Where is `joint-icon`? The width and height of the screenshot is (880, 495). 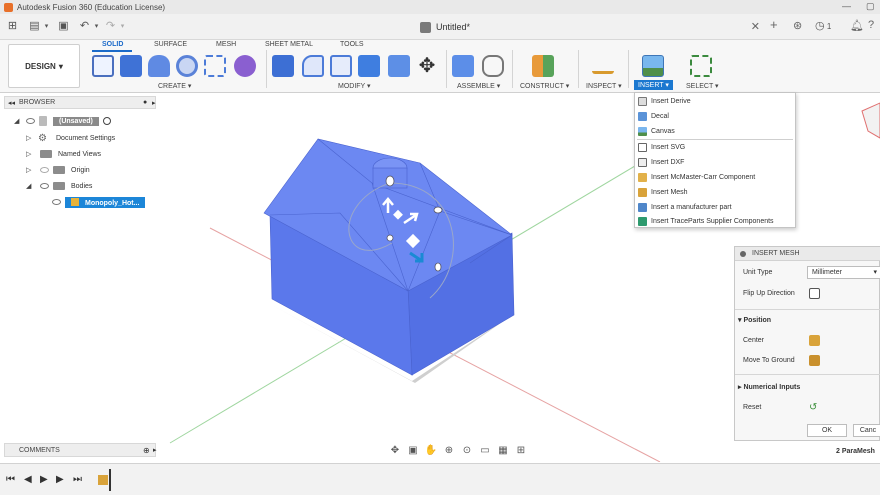
joint-icon is located at coordinates (493, 66).